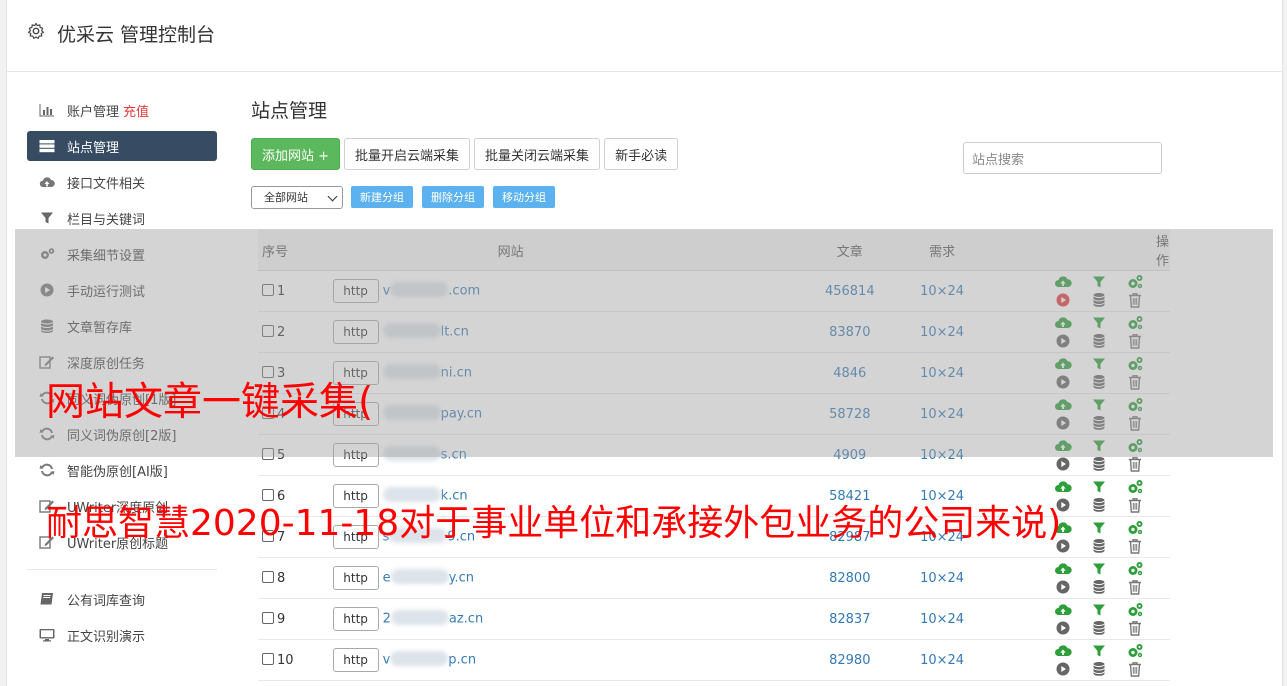 The height and width of the screenshot is (686, 1287). Describe the element at coordinates (466, 619) in the screenshot. I see `site-domain: az.cn` at that location.